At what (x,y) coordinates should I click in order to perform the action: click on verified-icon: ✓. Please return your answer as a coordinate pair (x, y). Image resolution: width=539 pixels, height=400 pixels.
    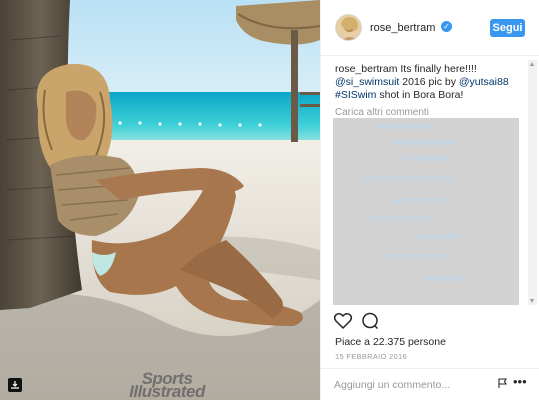
    Looking at the image, I should click on (446, 26).